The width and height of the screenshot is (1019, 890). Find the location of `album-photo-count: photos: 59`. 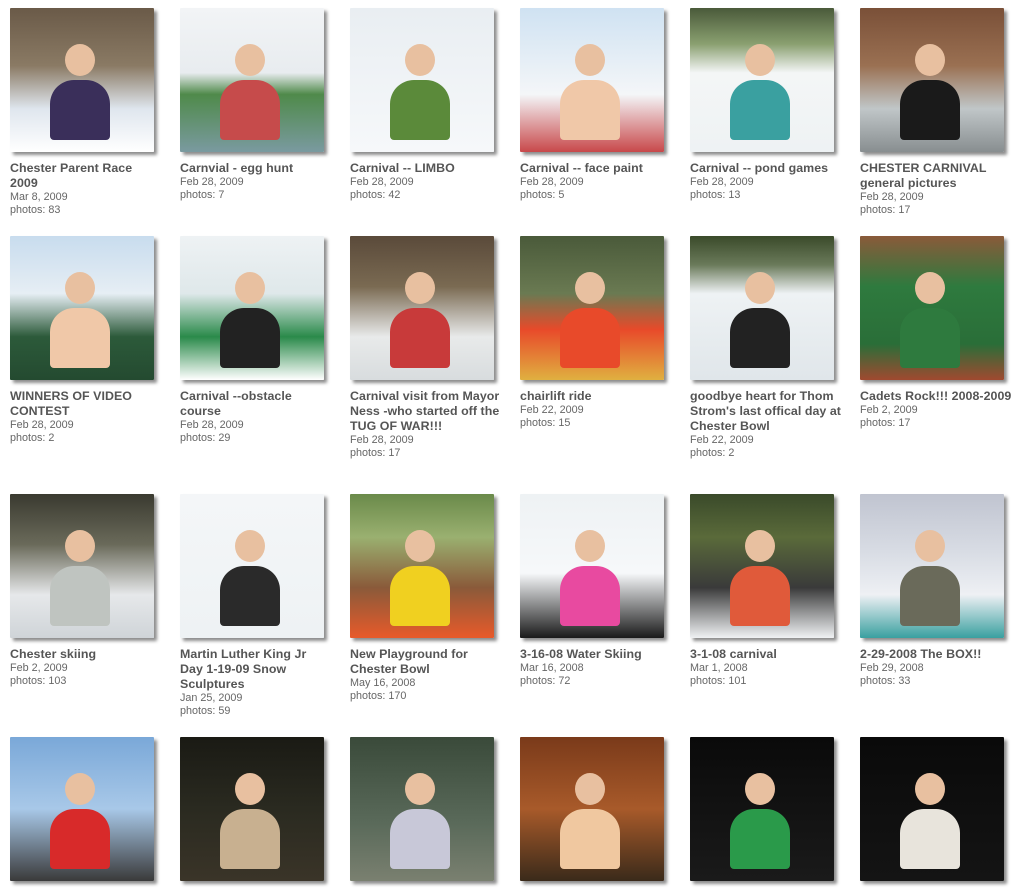

album-photo-count: photos: 59 is located at coordinates (205, 711).